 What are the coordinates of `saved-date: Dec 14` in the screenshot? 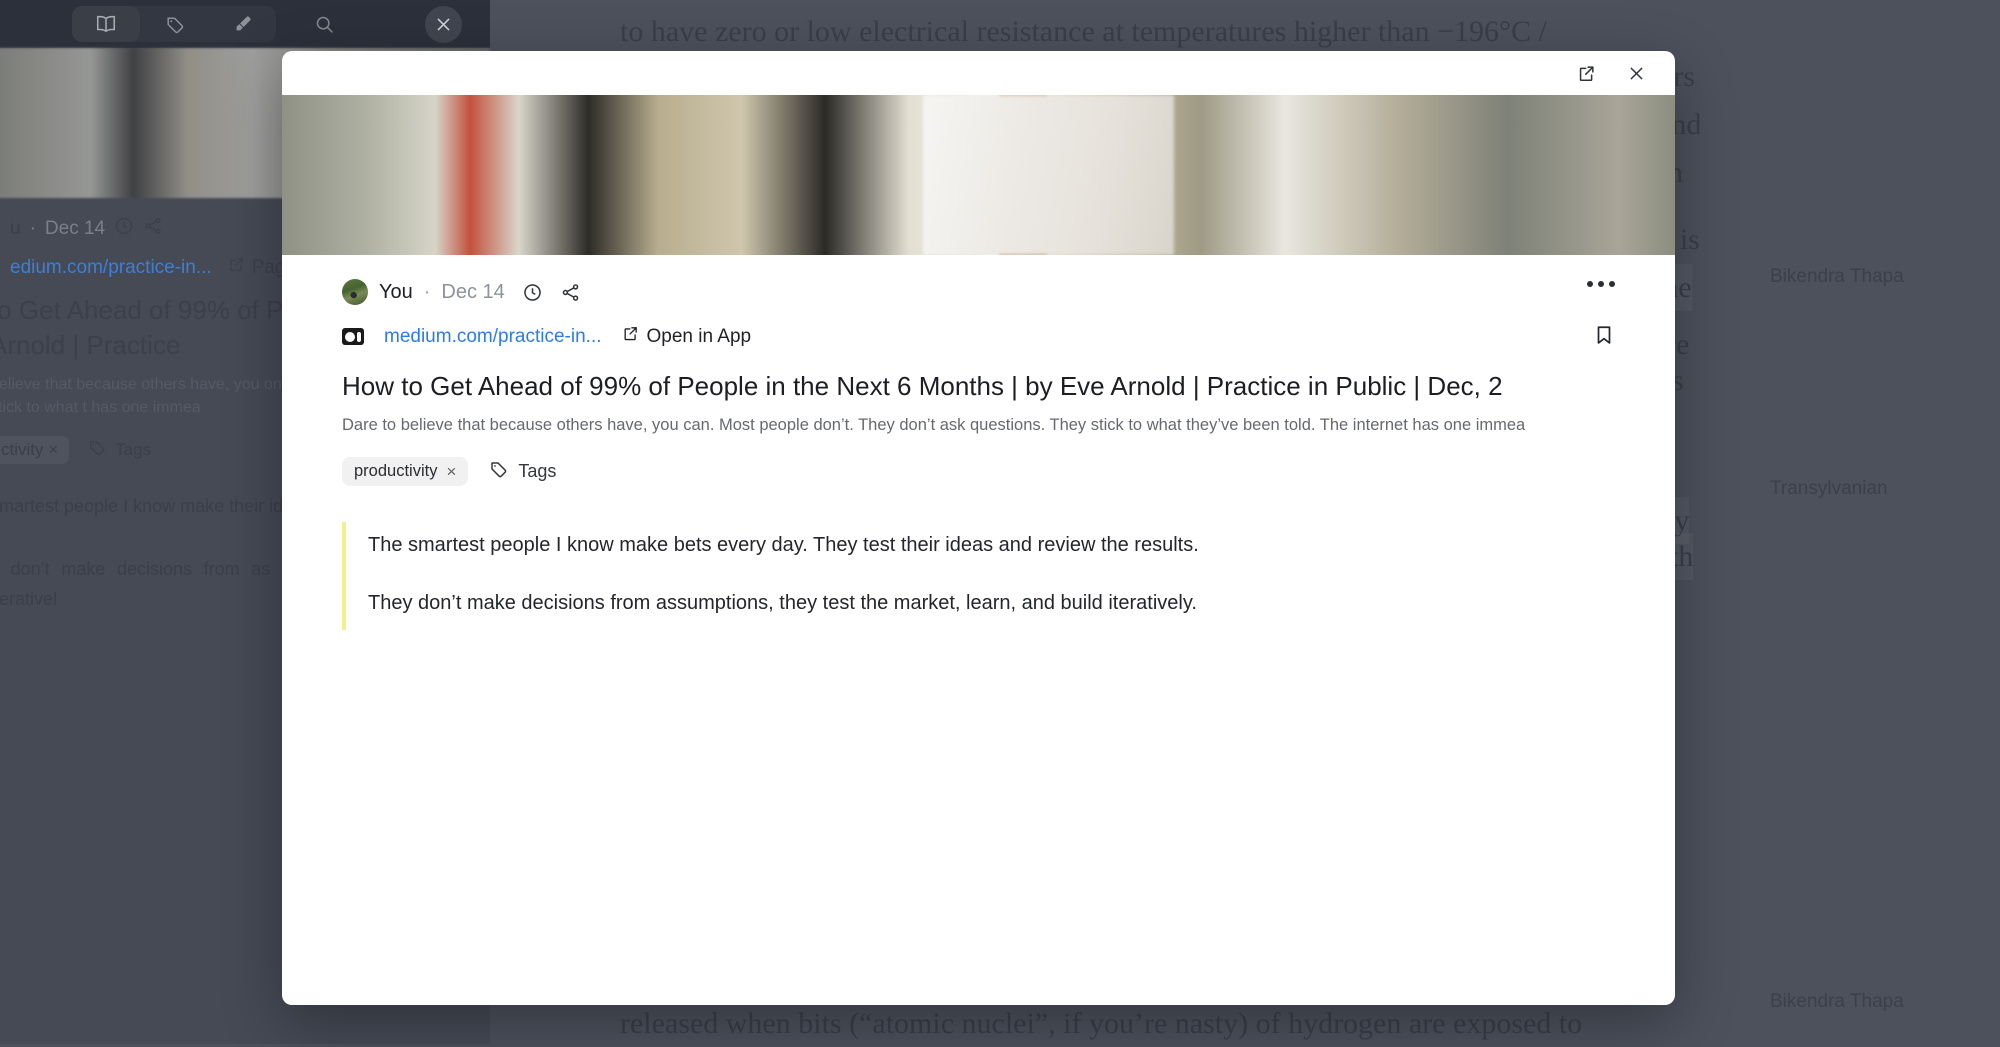 It's located at (472, 292).